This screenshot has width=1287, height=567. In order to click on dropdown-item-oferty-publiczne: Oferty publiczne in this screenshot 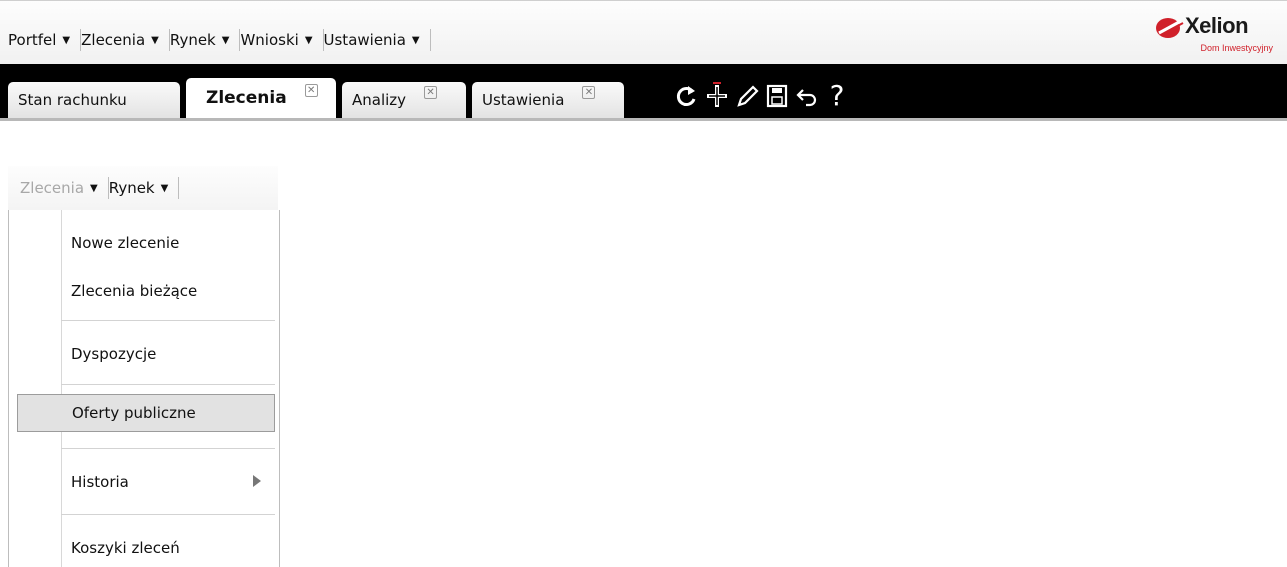, I will do `click(146, 413)`.